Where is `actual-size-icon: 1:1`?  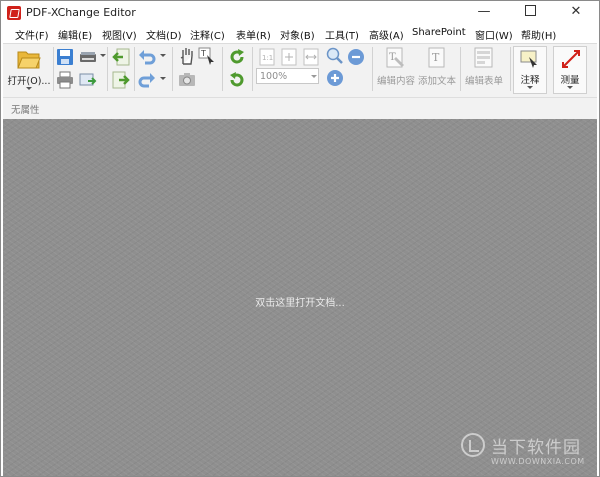 actual-size-icon: 1:1 is located at coordinates (267, 57).